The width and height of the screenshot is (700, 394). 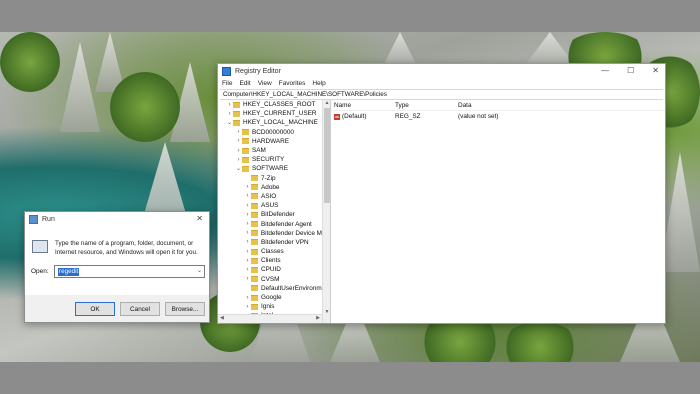 I want to click on scroll-left-icon: ◀, so click(x=222, y=318).